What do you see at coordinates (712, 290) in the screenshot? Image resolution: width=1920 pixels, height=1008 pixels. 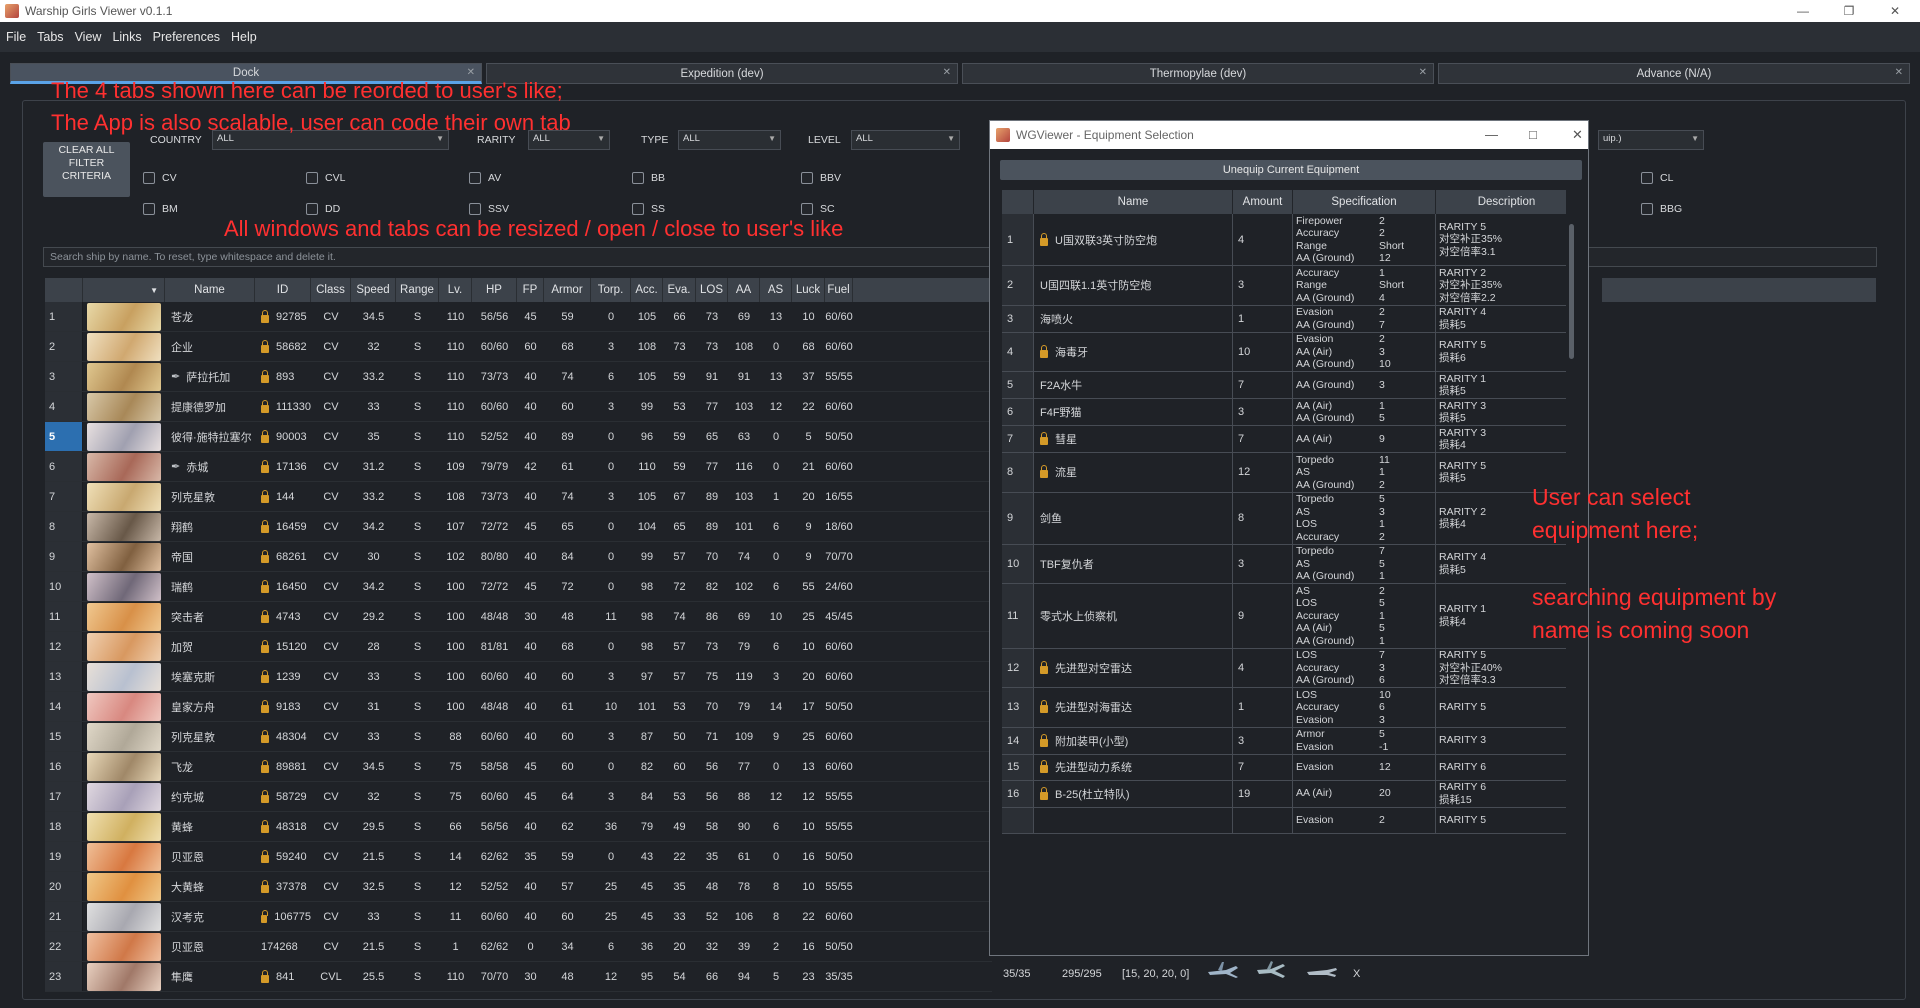 I see `header-los: LOS` at bounding box center [712, 290].